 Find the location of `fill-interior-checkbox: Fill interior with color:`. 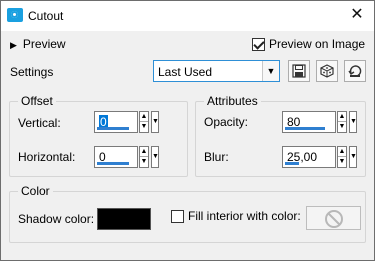

fill-interior-checkbox: Fill interior with color: is located at coordinates (236, 216).